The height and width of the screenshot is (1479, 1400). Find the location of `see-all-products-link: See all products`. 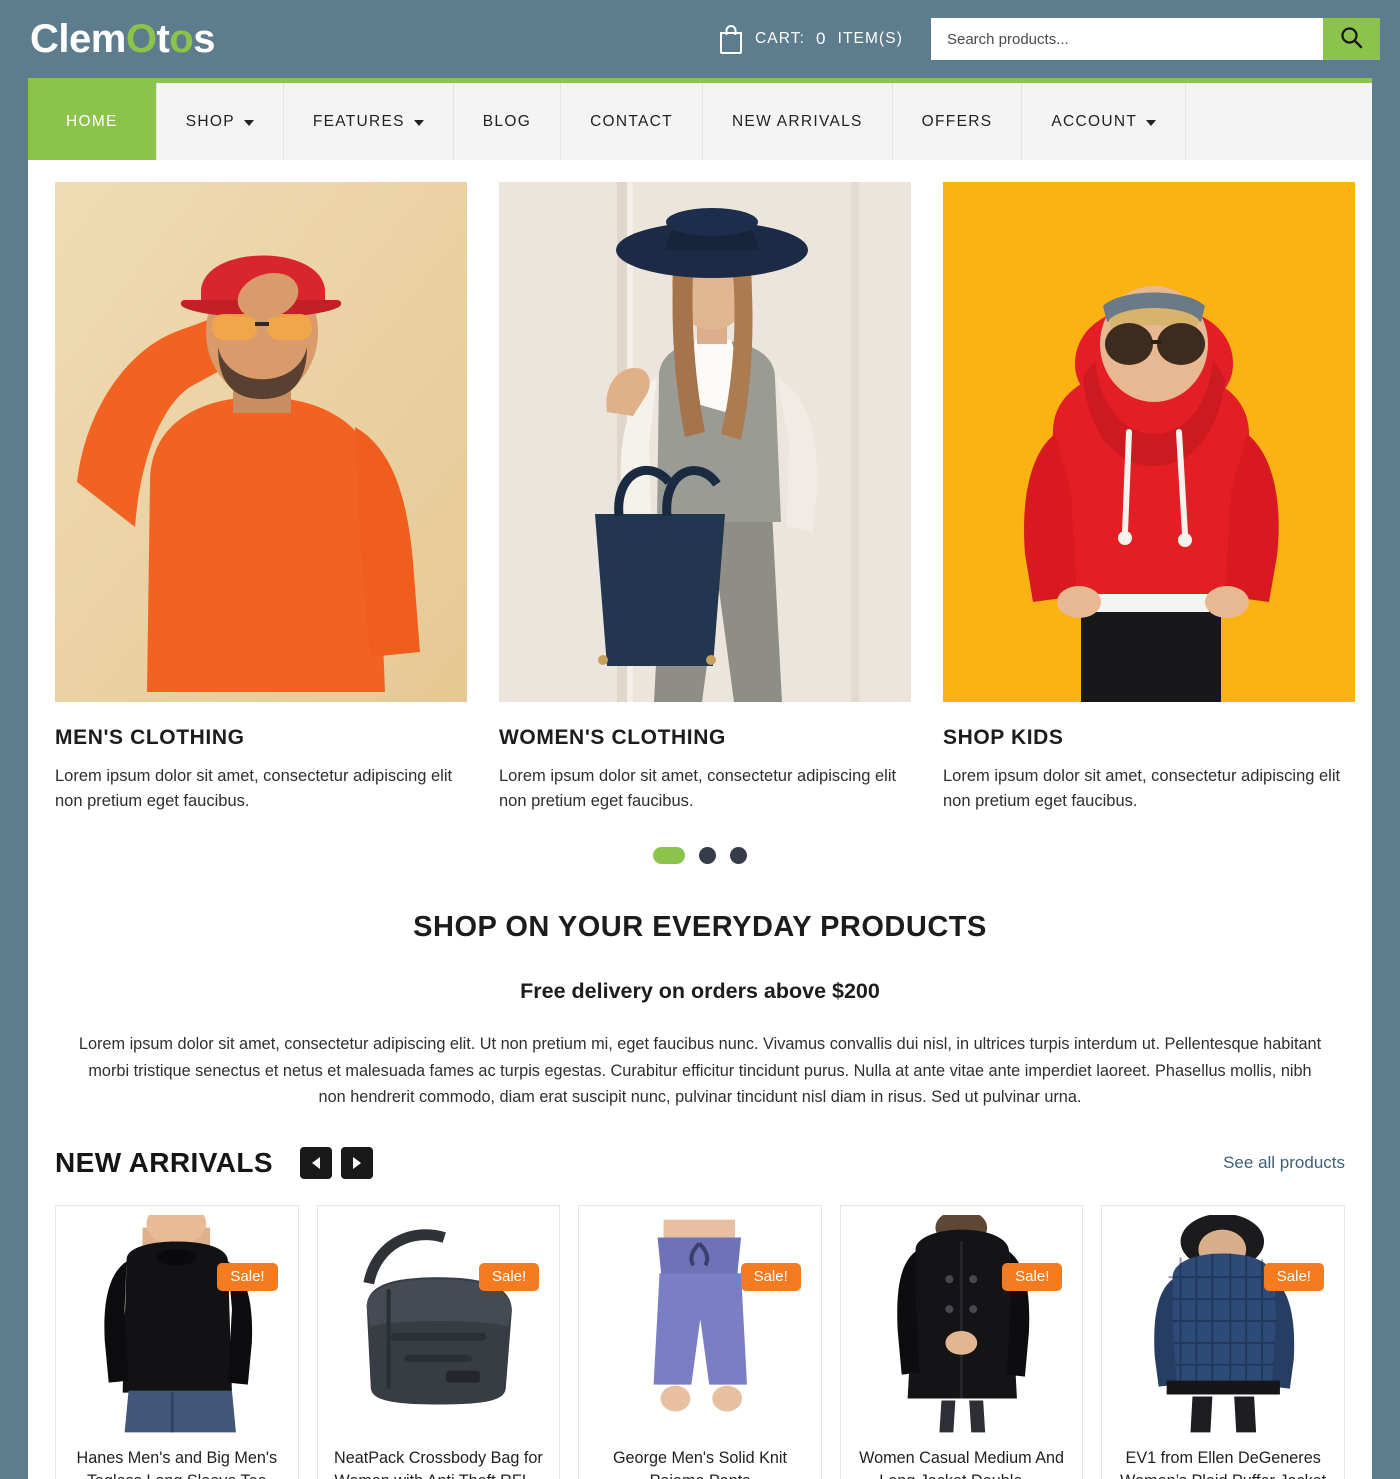

see-all-products-link: See all products is located at coordinates (1284, 1163).